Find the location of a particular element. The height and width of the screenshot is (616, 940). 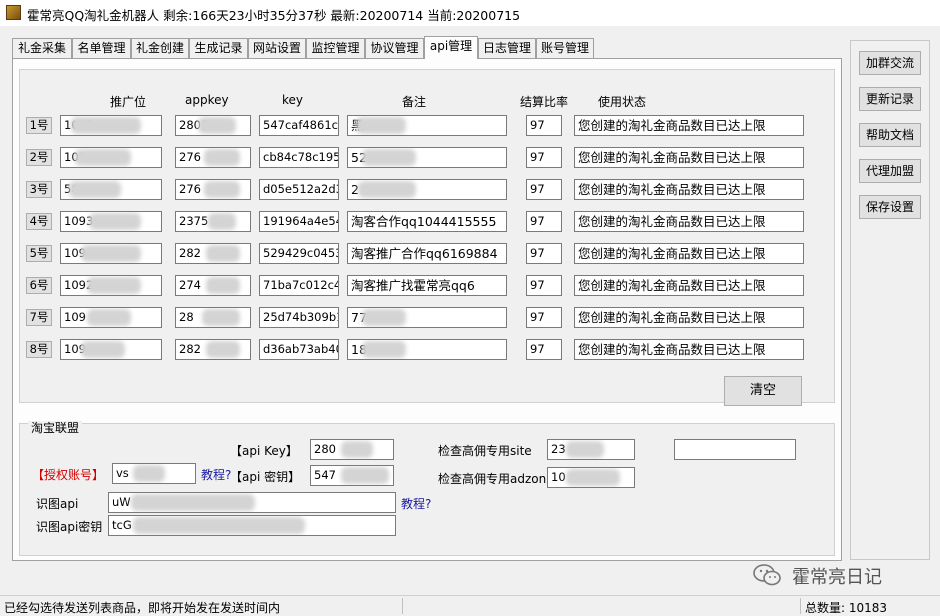

image-api-value: uW is located at coordinates (121, 502).